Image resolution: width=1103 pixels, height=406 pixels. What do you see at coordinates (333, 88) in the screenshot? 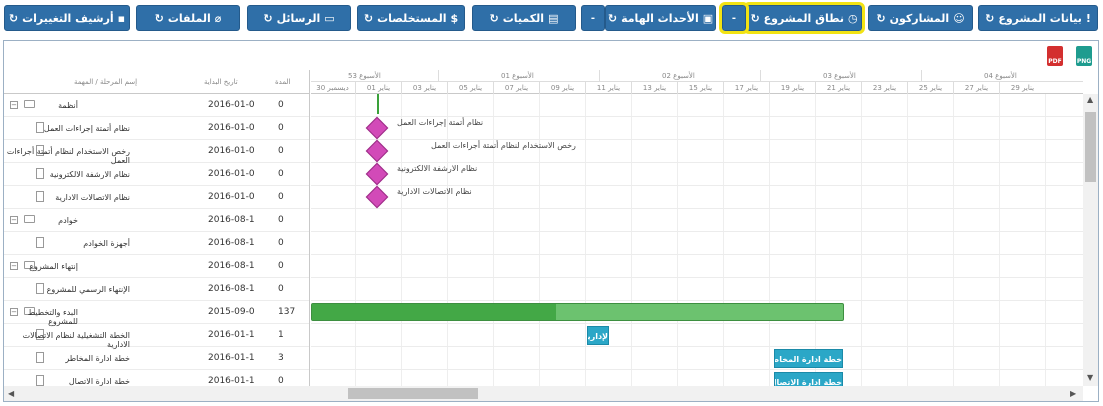
I see `day-cell: ديسمبر 30` at bounding box center [333, 88].